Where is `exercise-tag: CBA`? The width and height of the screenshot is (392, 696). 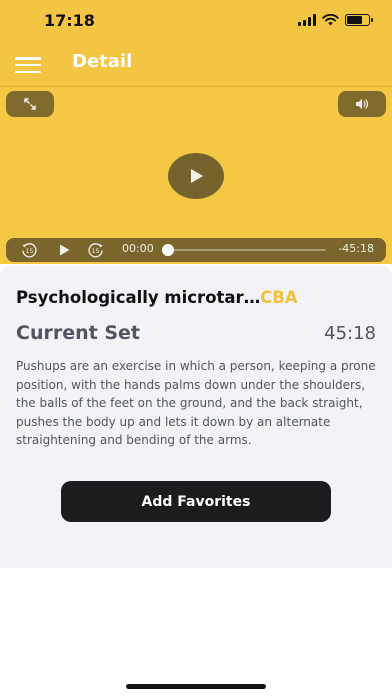
exercise-tag: CBA is located at coordinates (279, 297).